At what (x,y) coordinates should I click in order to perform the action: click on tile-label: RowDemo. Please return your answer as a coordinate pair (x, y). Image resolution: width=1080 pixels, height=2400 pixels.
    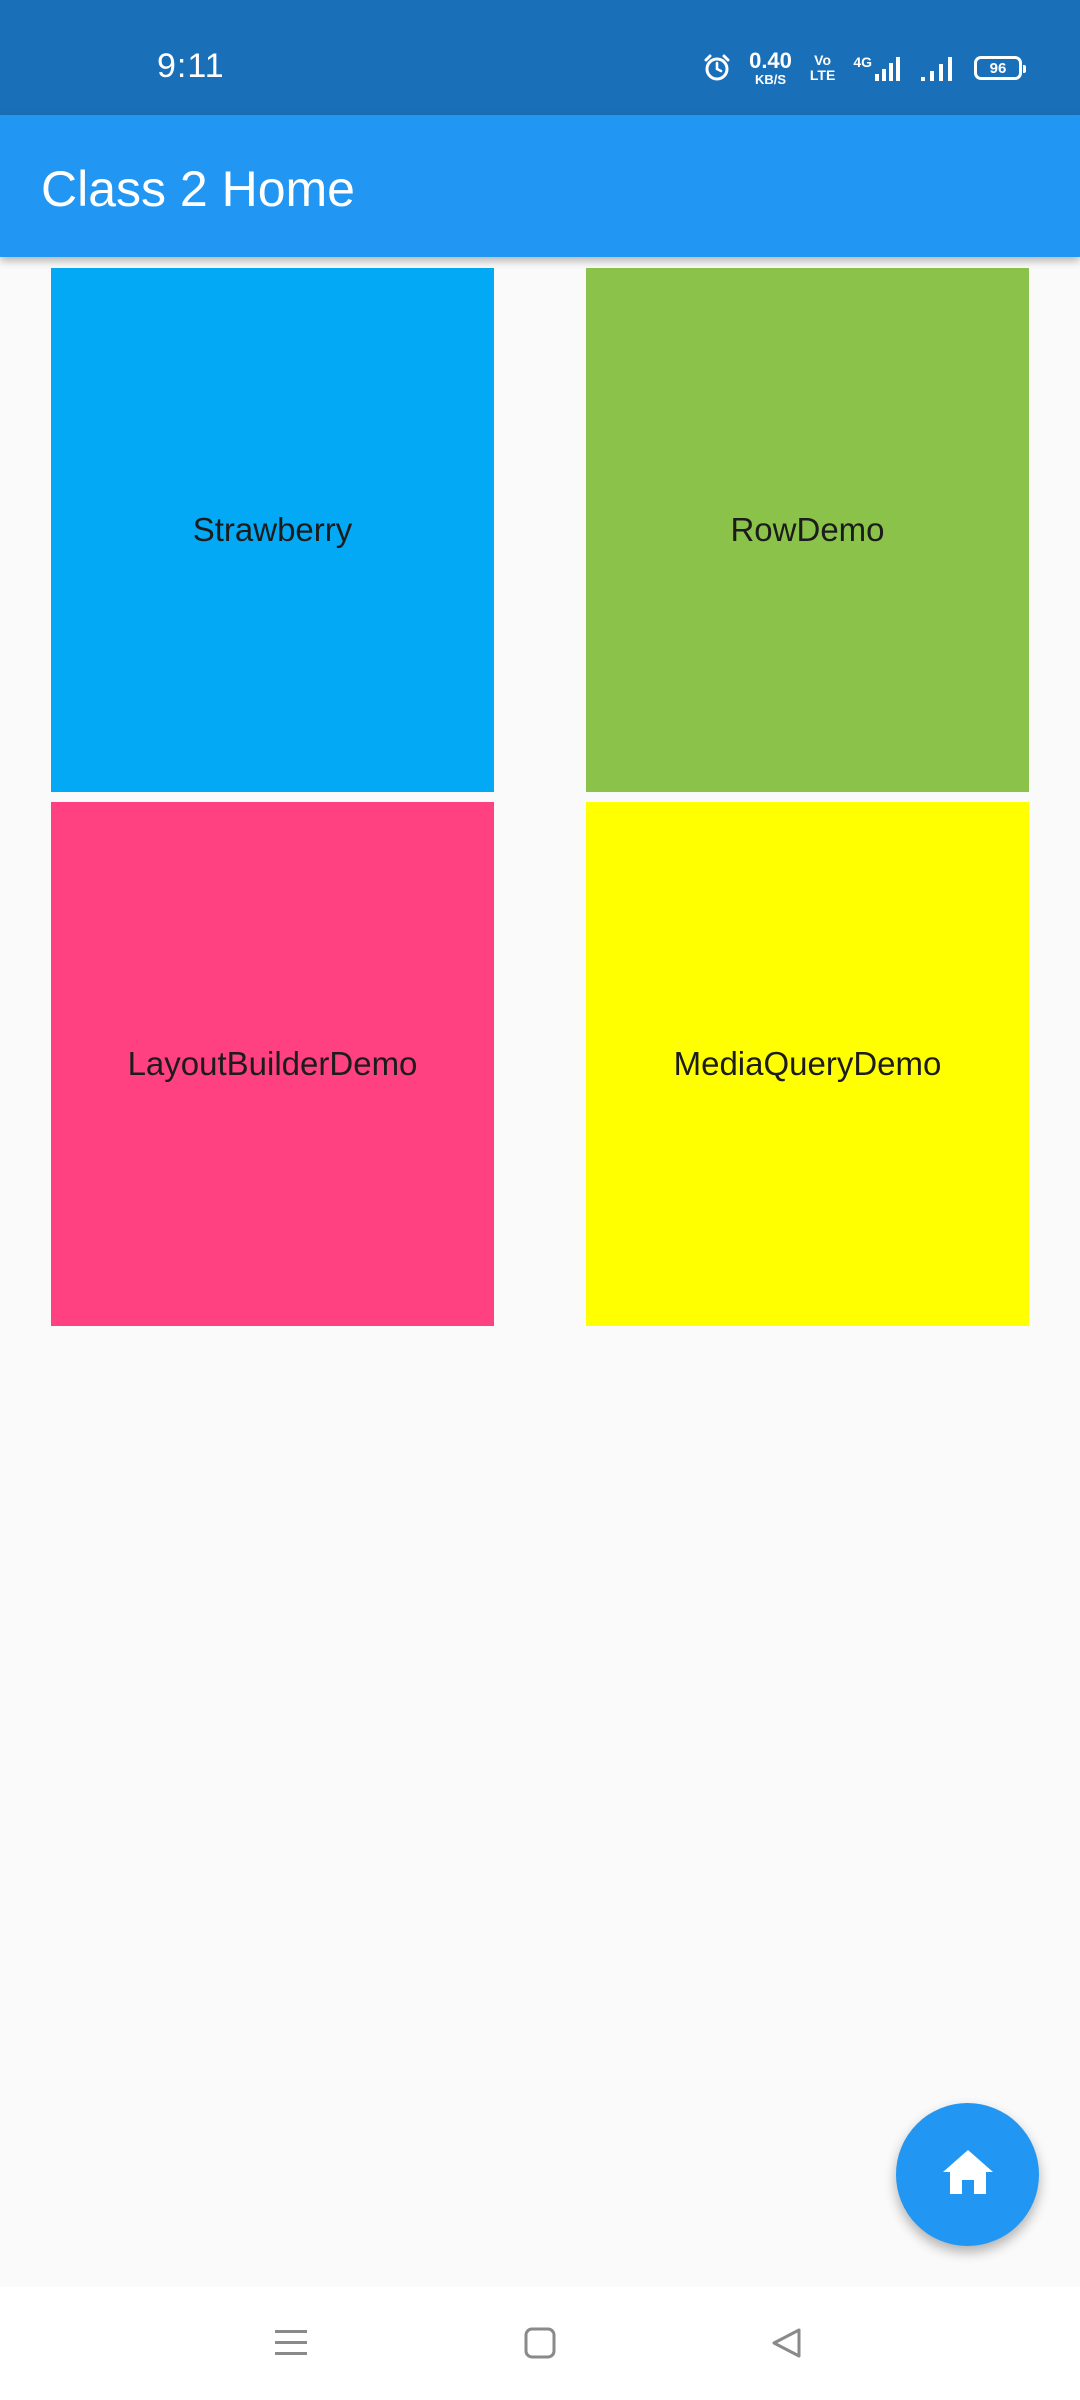
    Looking at the image, I should click on (807, 529).